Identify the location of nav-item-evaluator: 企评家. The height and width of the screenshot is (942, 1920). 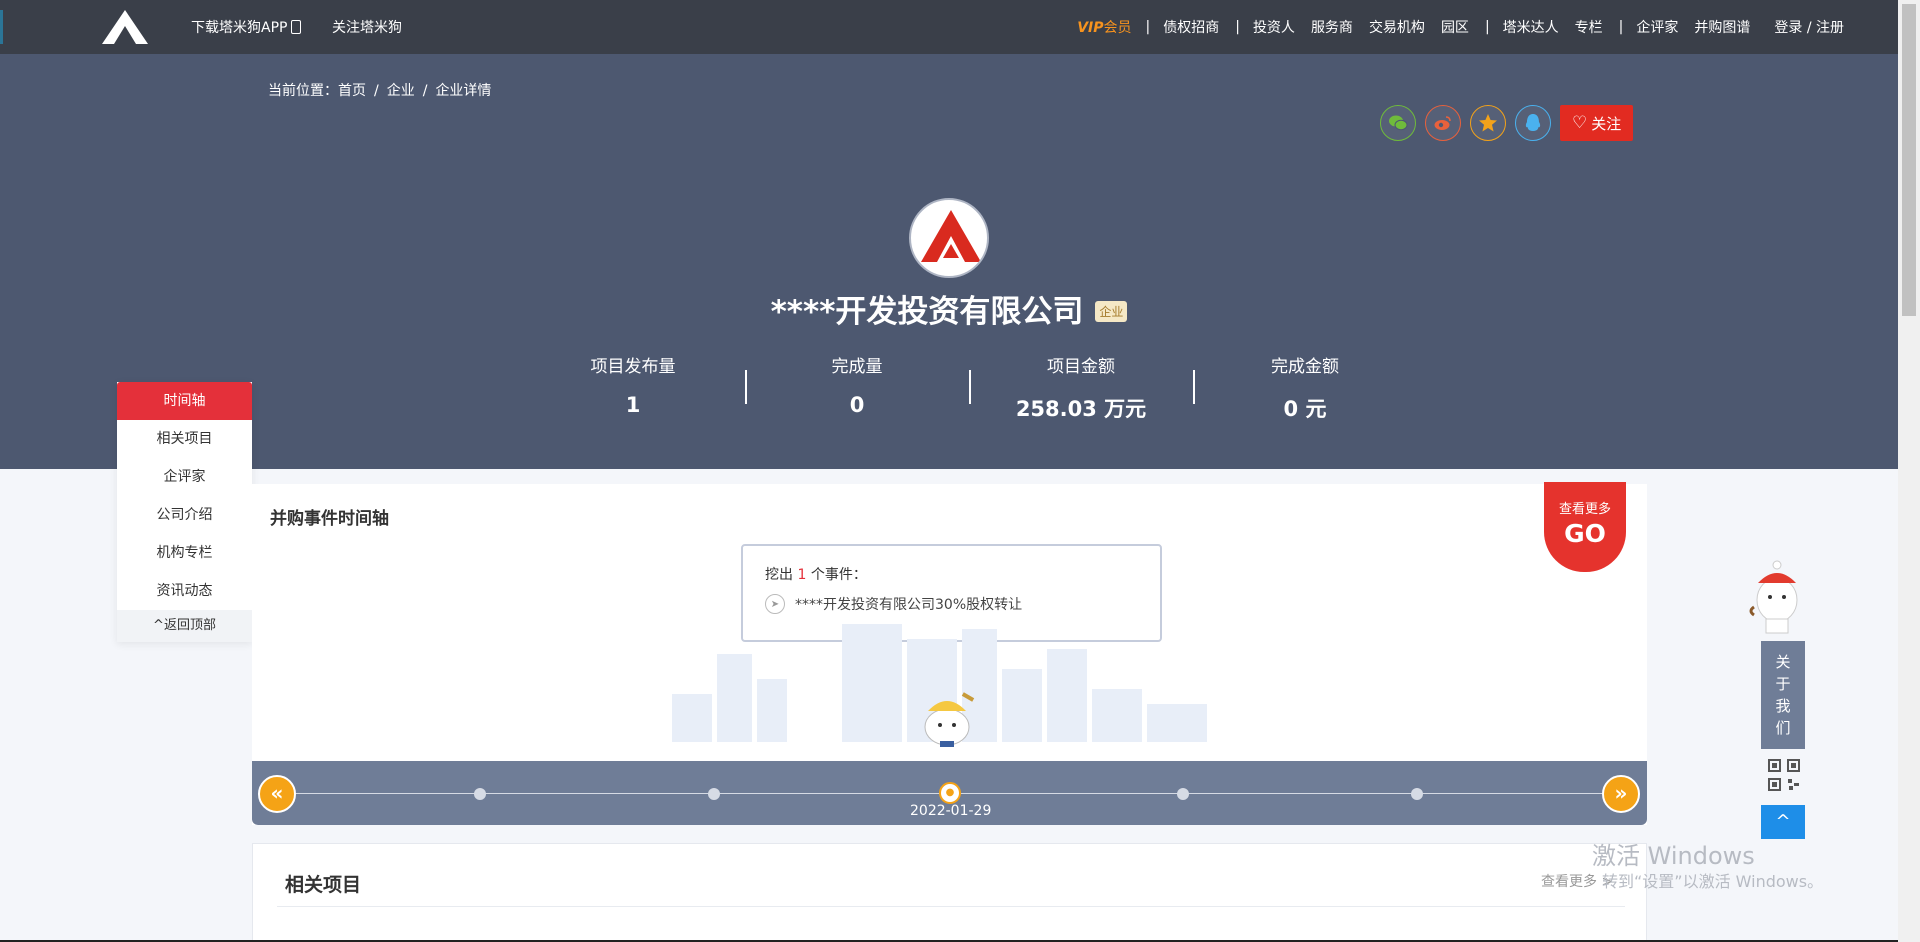
(1657, 27).